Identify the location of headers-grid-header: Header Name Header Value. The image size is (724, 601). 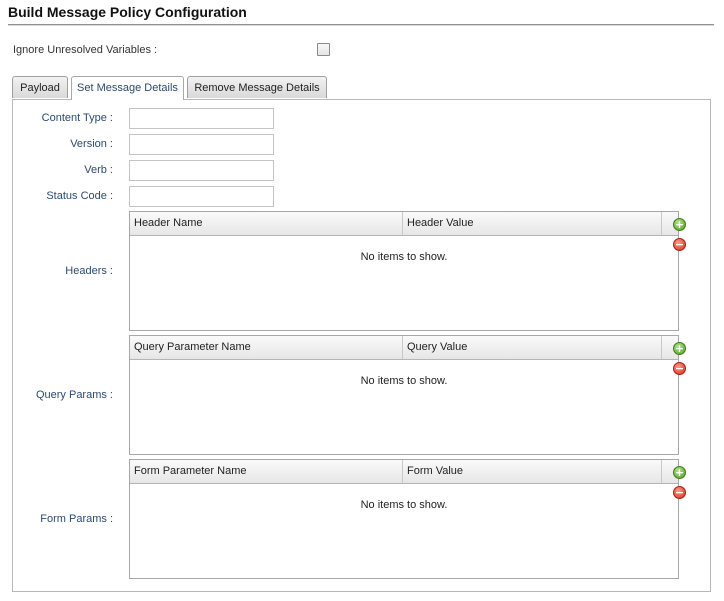
(404, 224).